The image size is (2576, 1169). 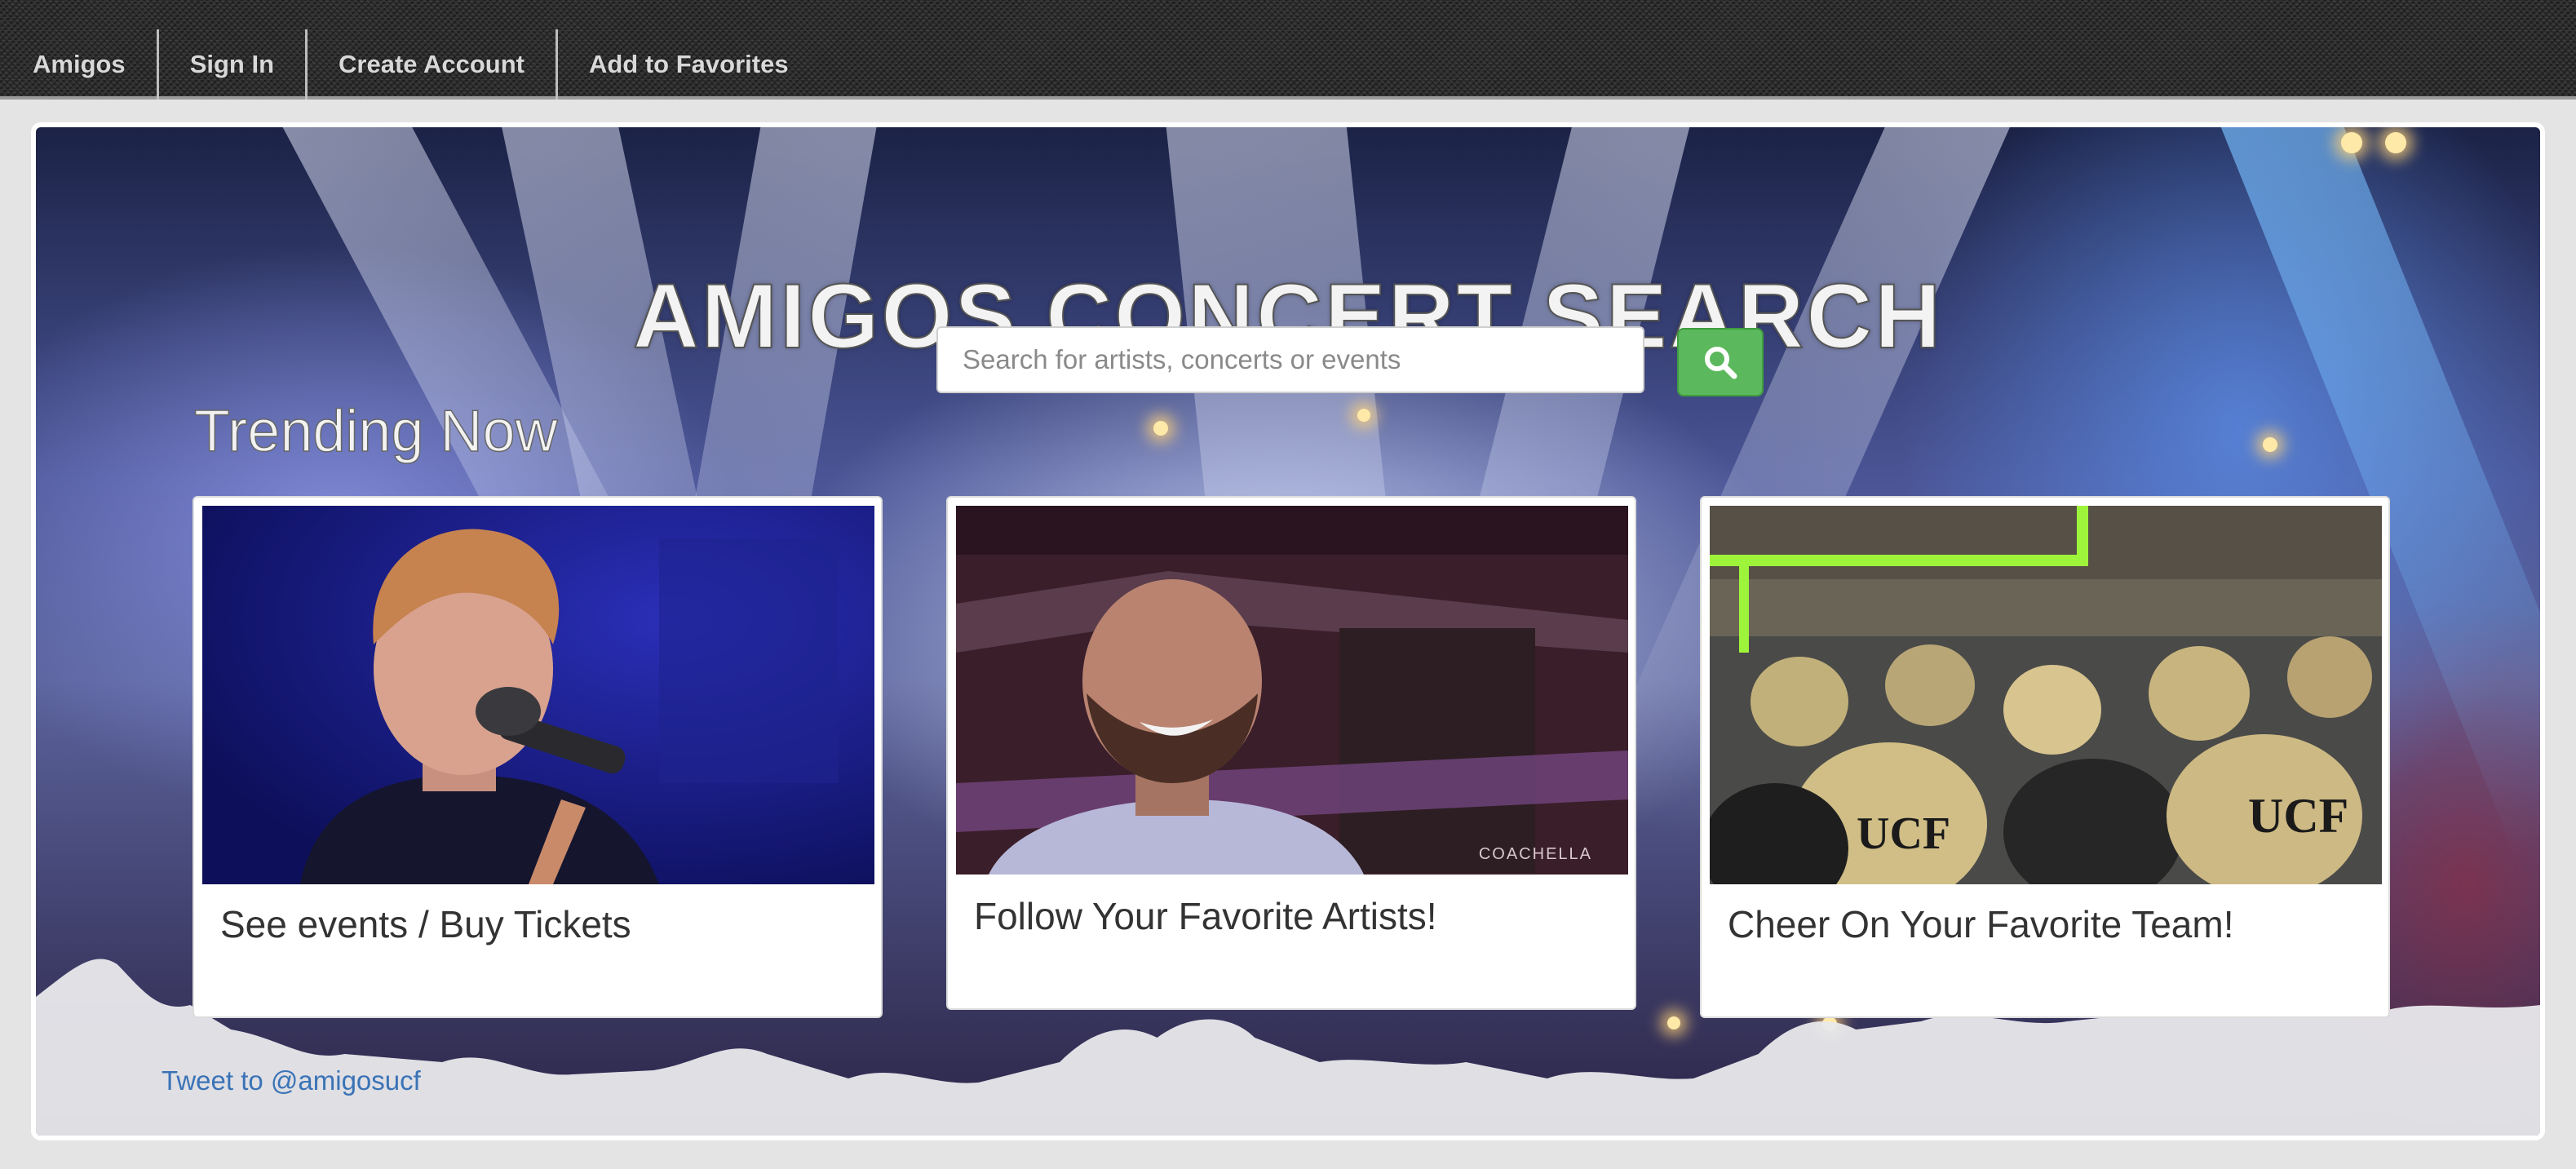 What do you see at coordinates (1290, 360) in the screenshot?
I see `search-input` at bounding box center [1290, 360].